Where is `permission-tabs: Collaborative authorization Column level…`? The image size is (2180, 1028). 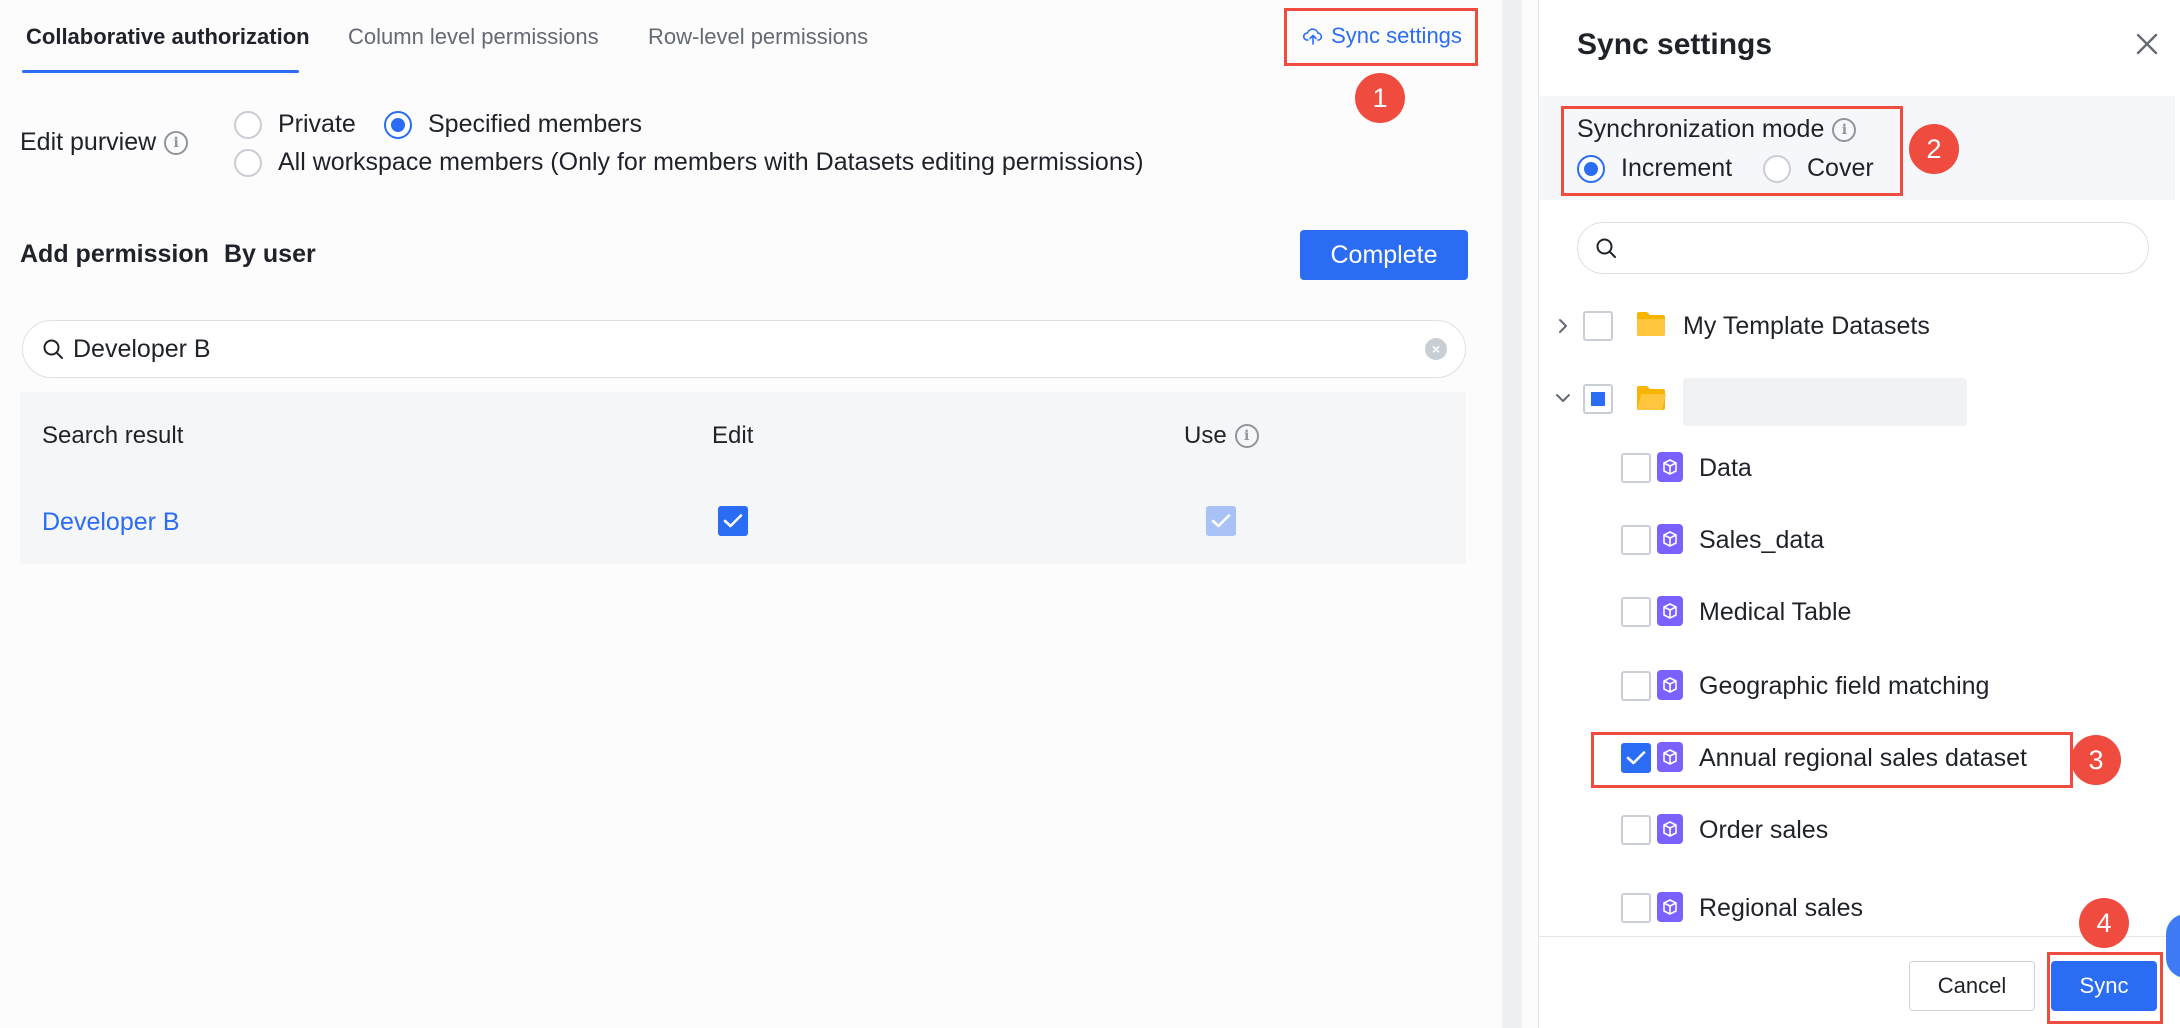 permission-tabs: Collaborative authorization Column level… is located at coordinates (751, 38).